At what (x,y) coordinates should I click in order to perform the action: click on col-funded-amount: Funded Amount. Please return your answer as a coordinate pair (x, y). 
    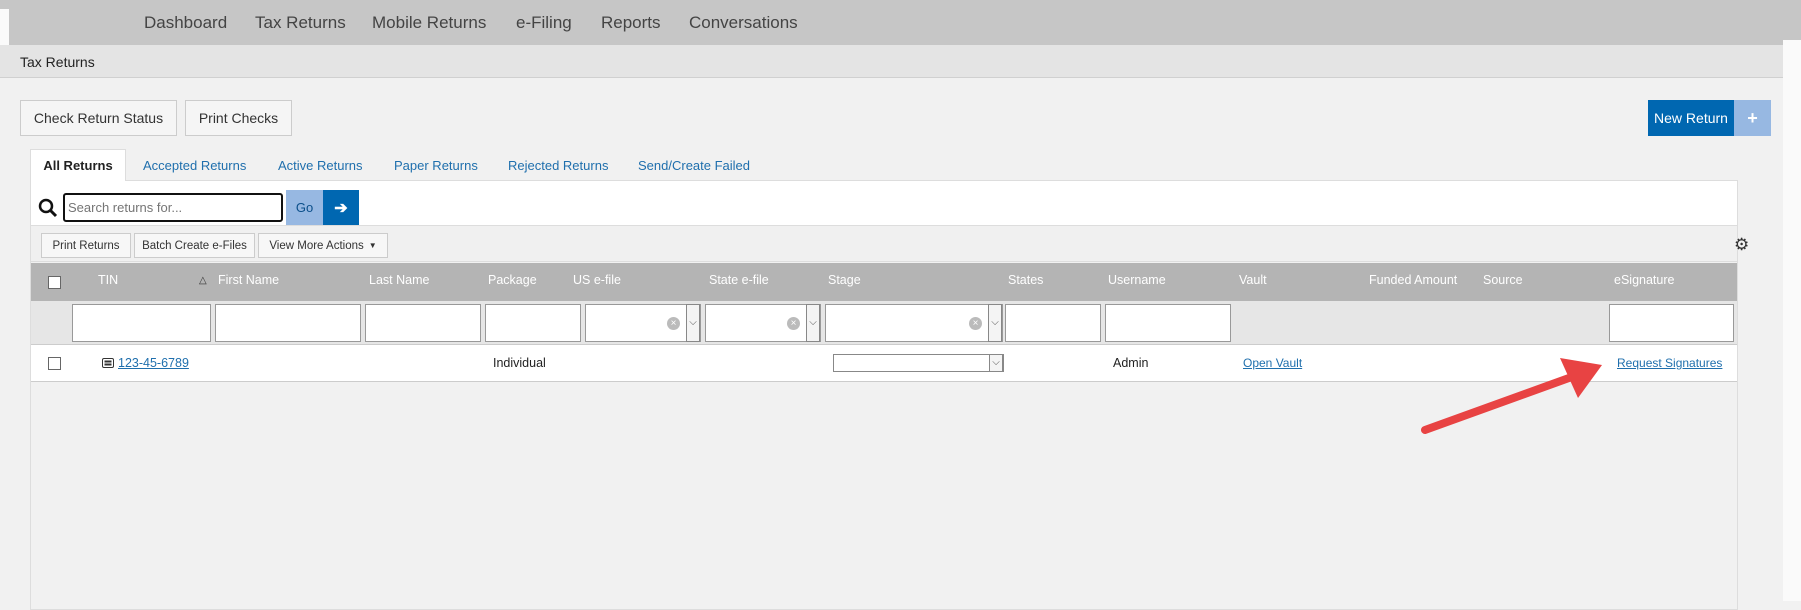
    Looking at the image, I should click on (1413, 280).